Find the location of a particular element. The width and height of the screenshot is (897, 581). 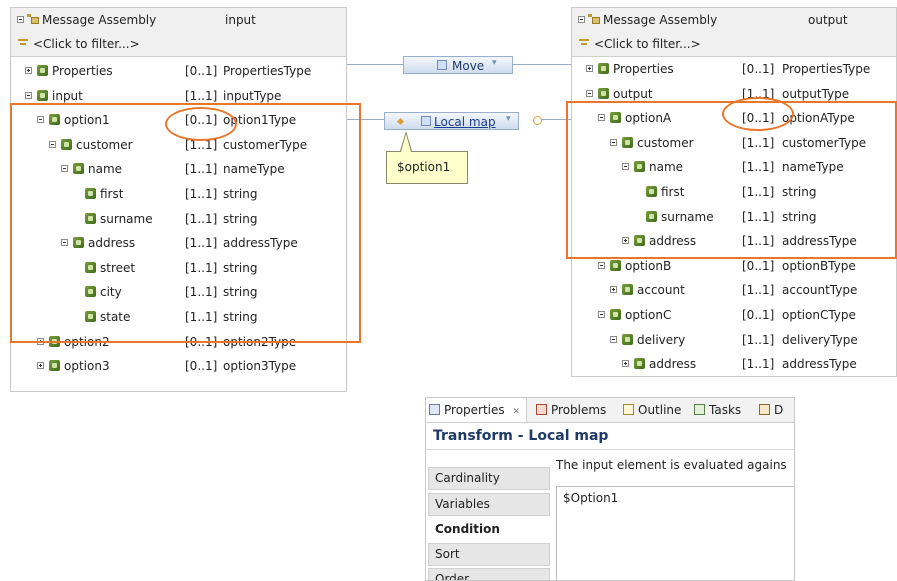

element-type: deliveryType is located at coordinates (820, 339).